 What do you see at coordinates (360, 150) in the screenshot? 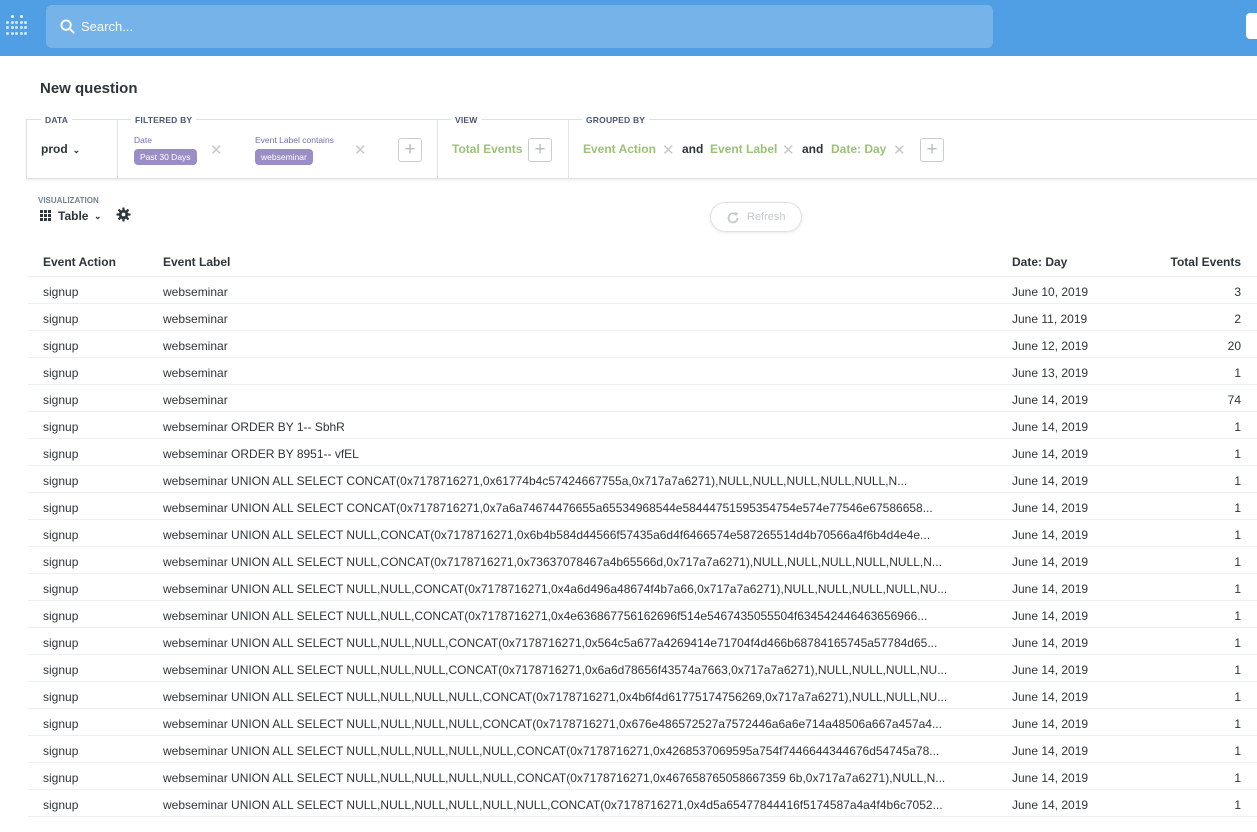
I see `remove-filter-event-label-icon: ✕` at bounding box center [360, 150].